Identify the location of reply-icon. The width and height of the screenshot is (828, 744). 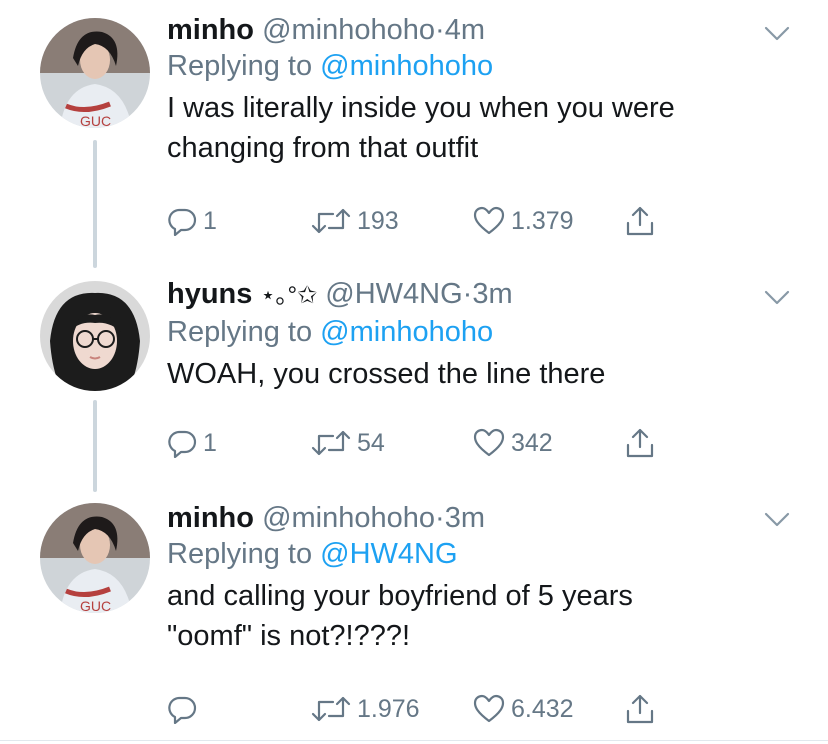
(182, 710).